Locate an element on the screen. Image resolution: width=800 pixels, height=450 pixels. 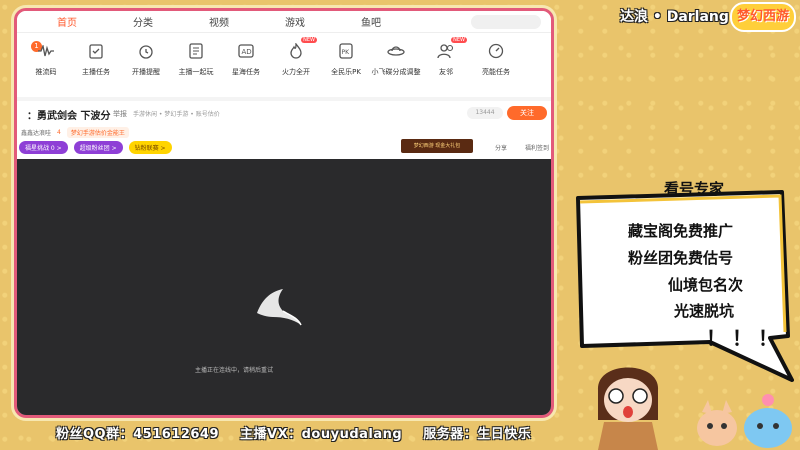
player-status-message: 主播正在连线中，请稍后重试 is located at coordinates (234, 370).